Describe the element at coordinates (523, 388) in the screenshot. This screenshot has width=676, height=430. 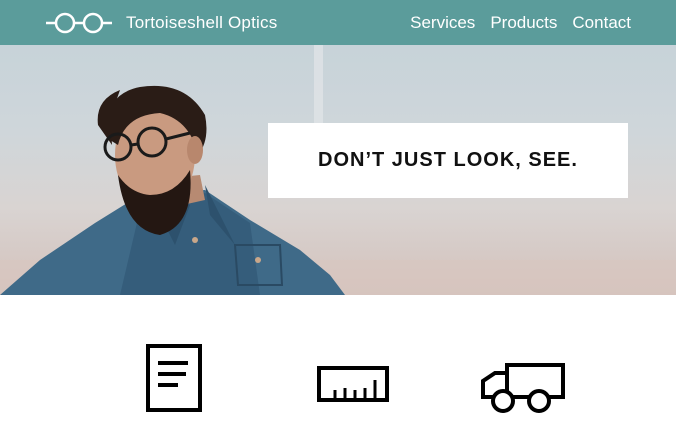
I see `delivery-truck-icon` at that location.